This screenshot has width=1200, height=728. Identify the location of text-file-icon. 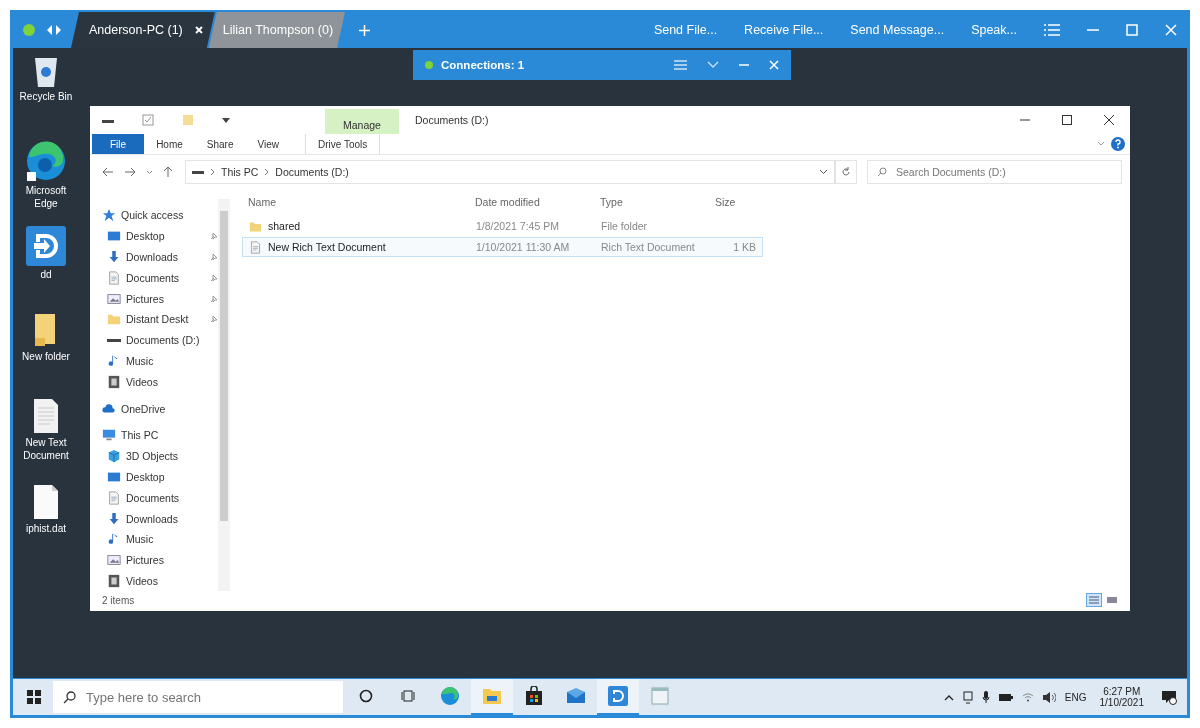
(46, 416).